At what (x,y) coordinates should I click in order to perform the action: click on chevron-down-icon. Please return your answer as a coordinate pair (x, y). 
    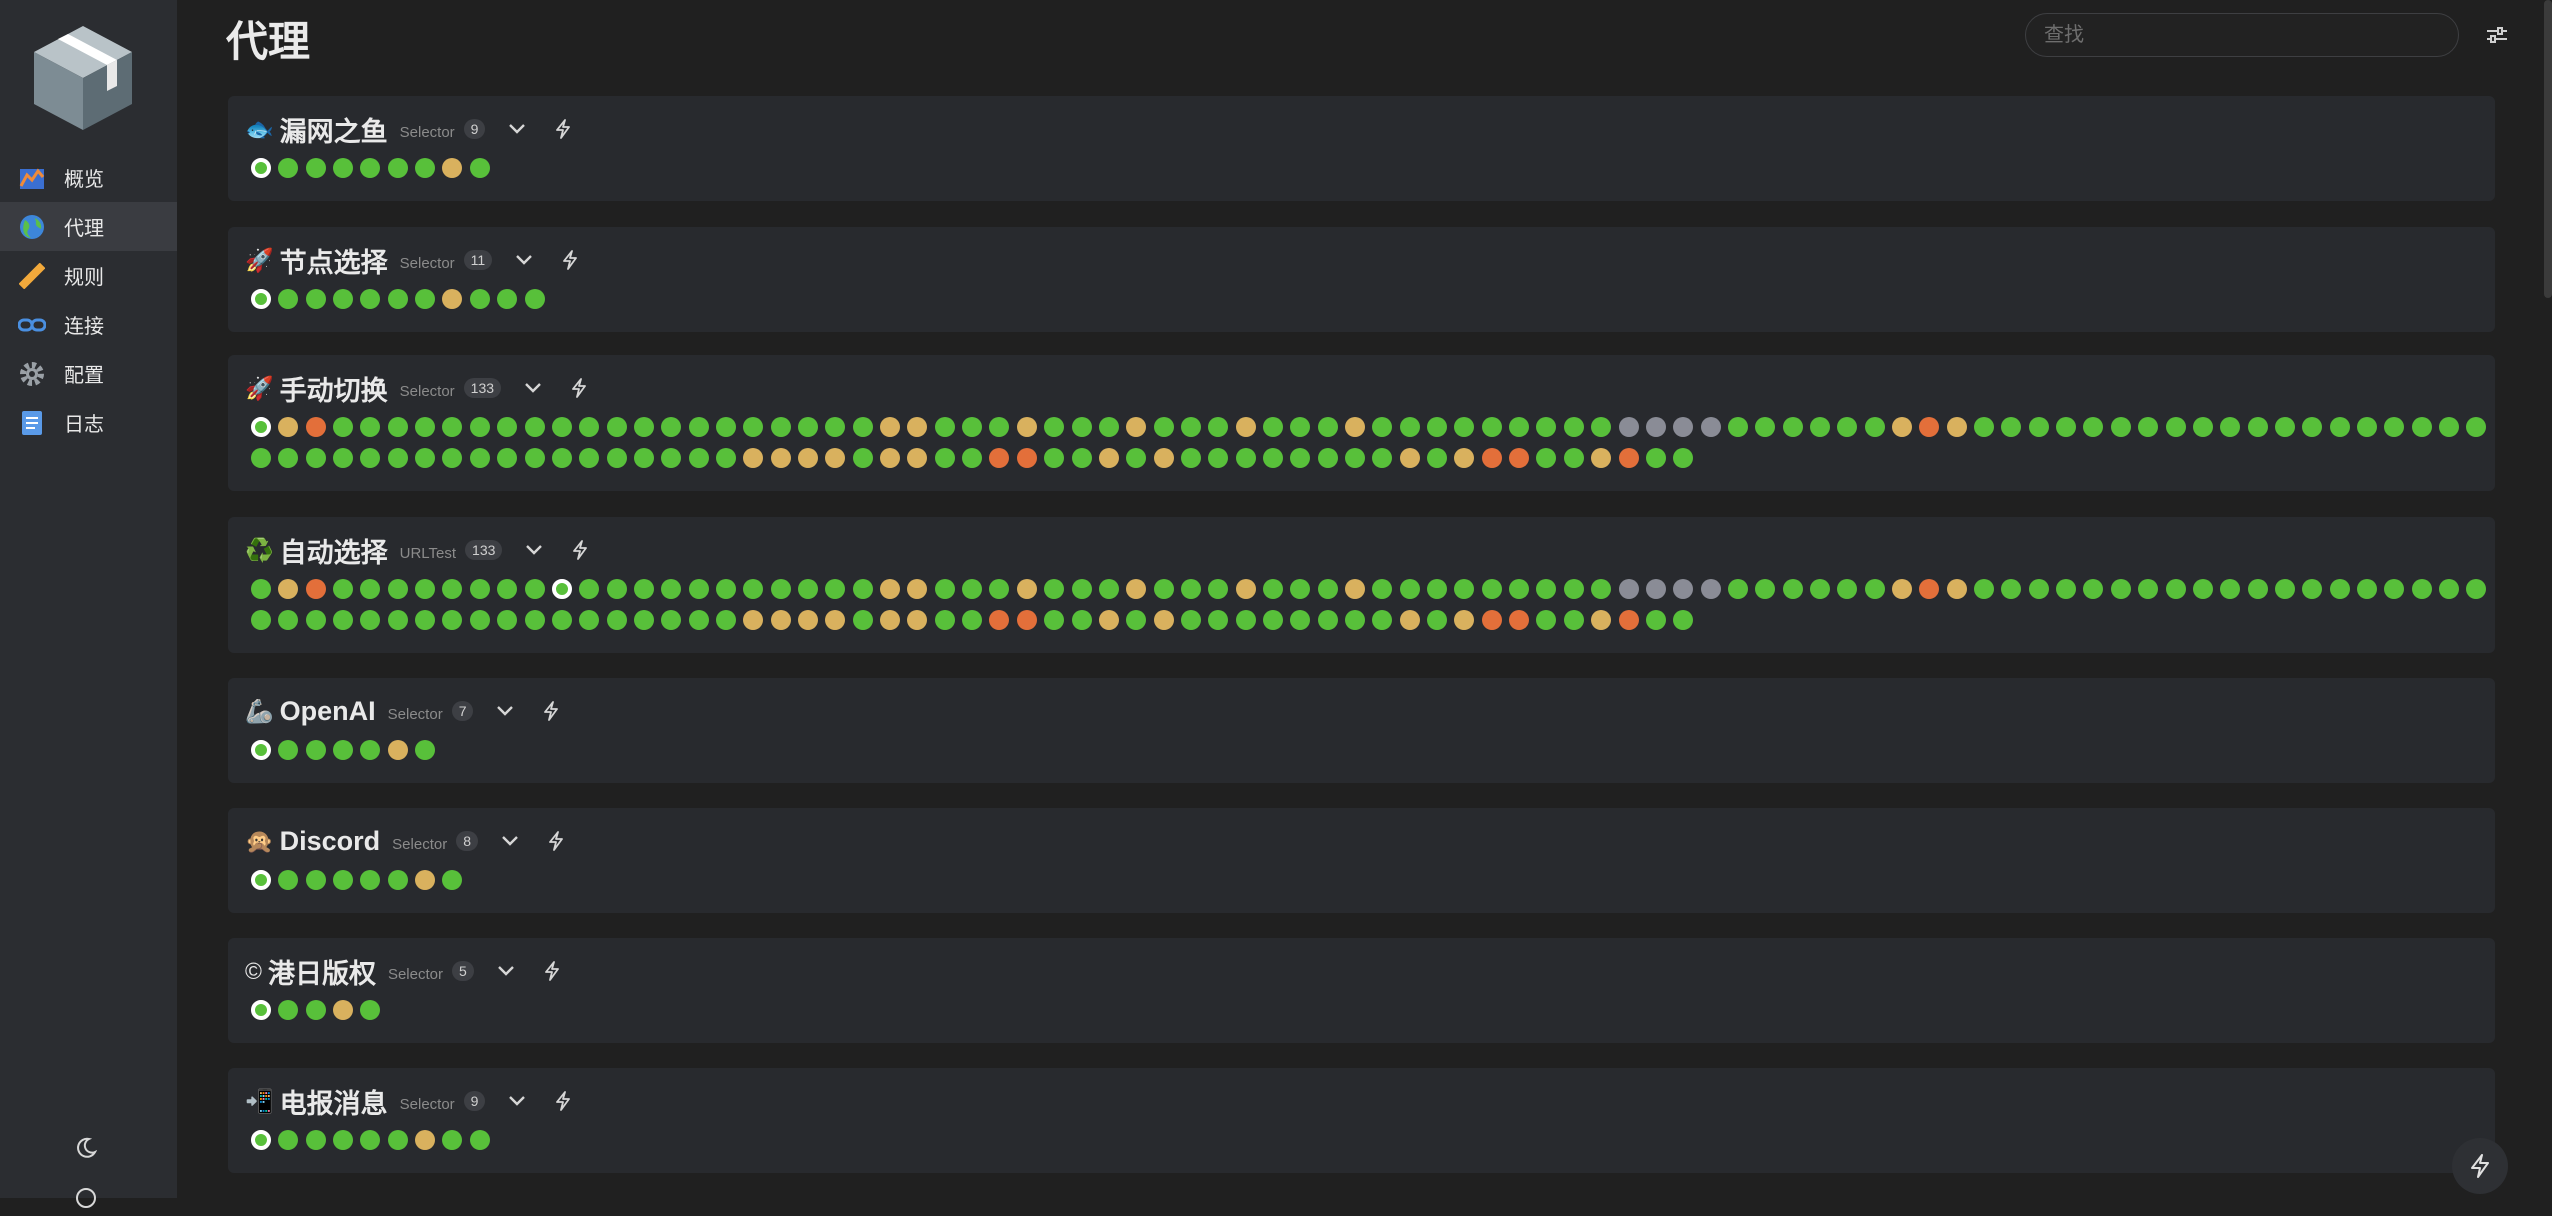
    Looking at the image, I should click on (505, 711).